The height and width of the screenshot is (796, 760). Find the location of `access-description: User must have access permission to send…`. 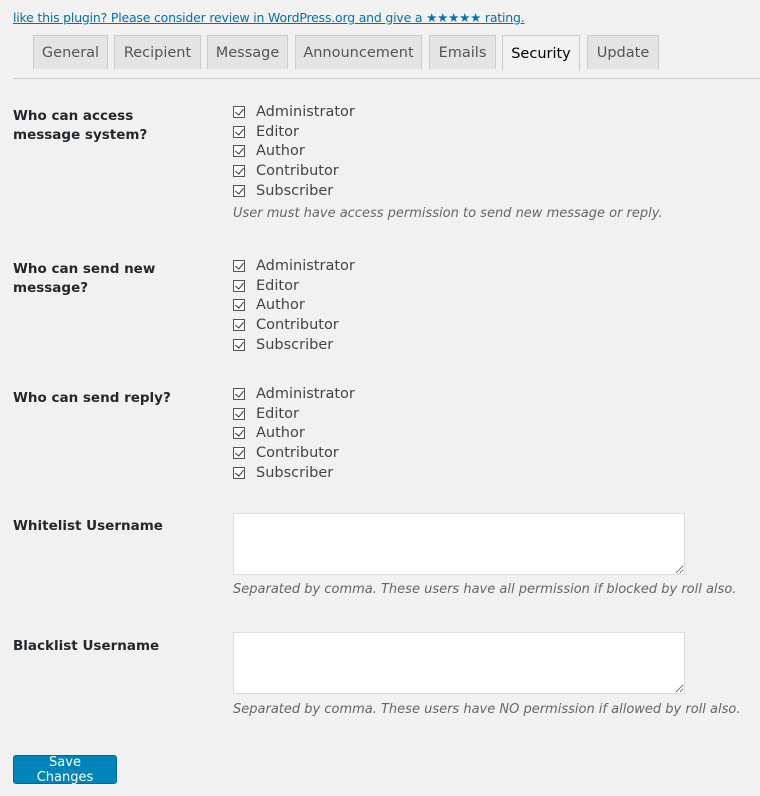

access-description: User must have access permission to send… is located at coordinates (448, 213).